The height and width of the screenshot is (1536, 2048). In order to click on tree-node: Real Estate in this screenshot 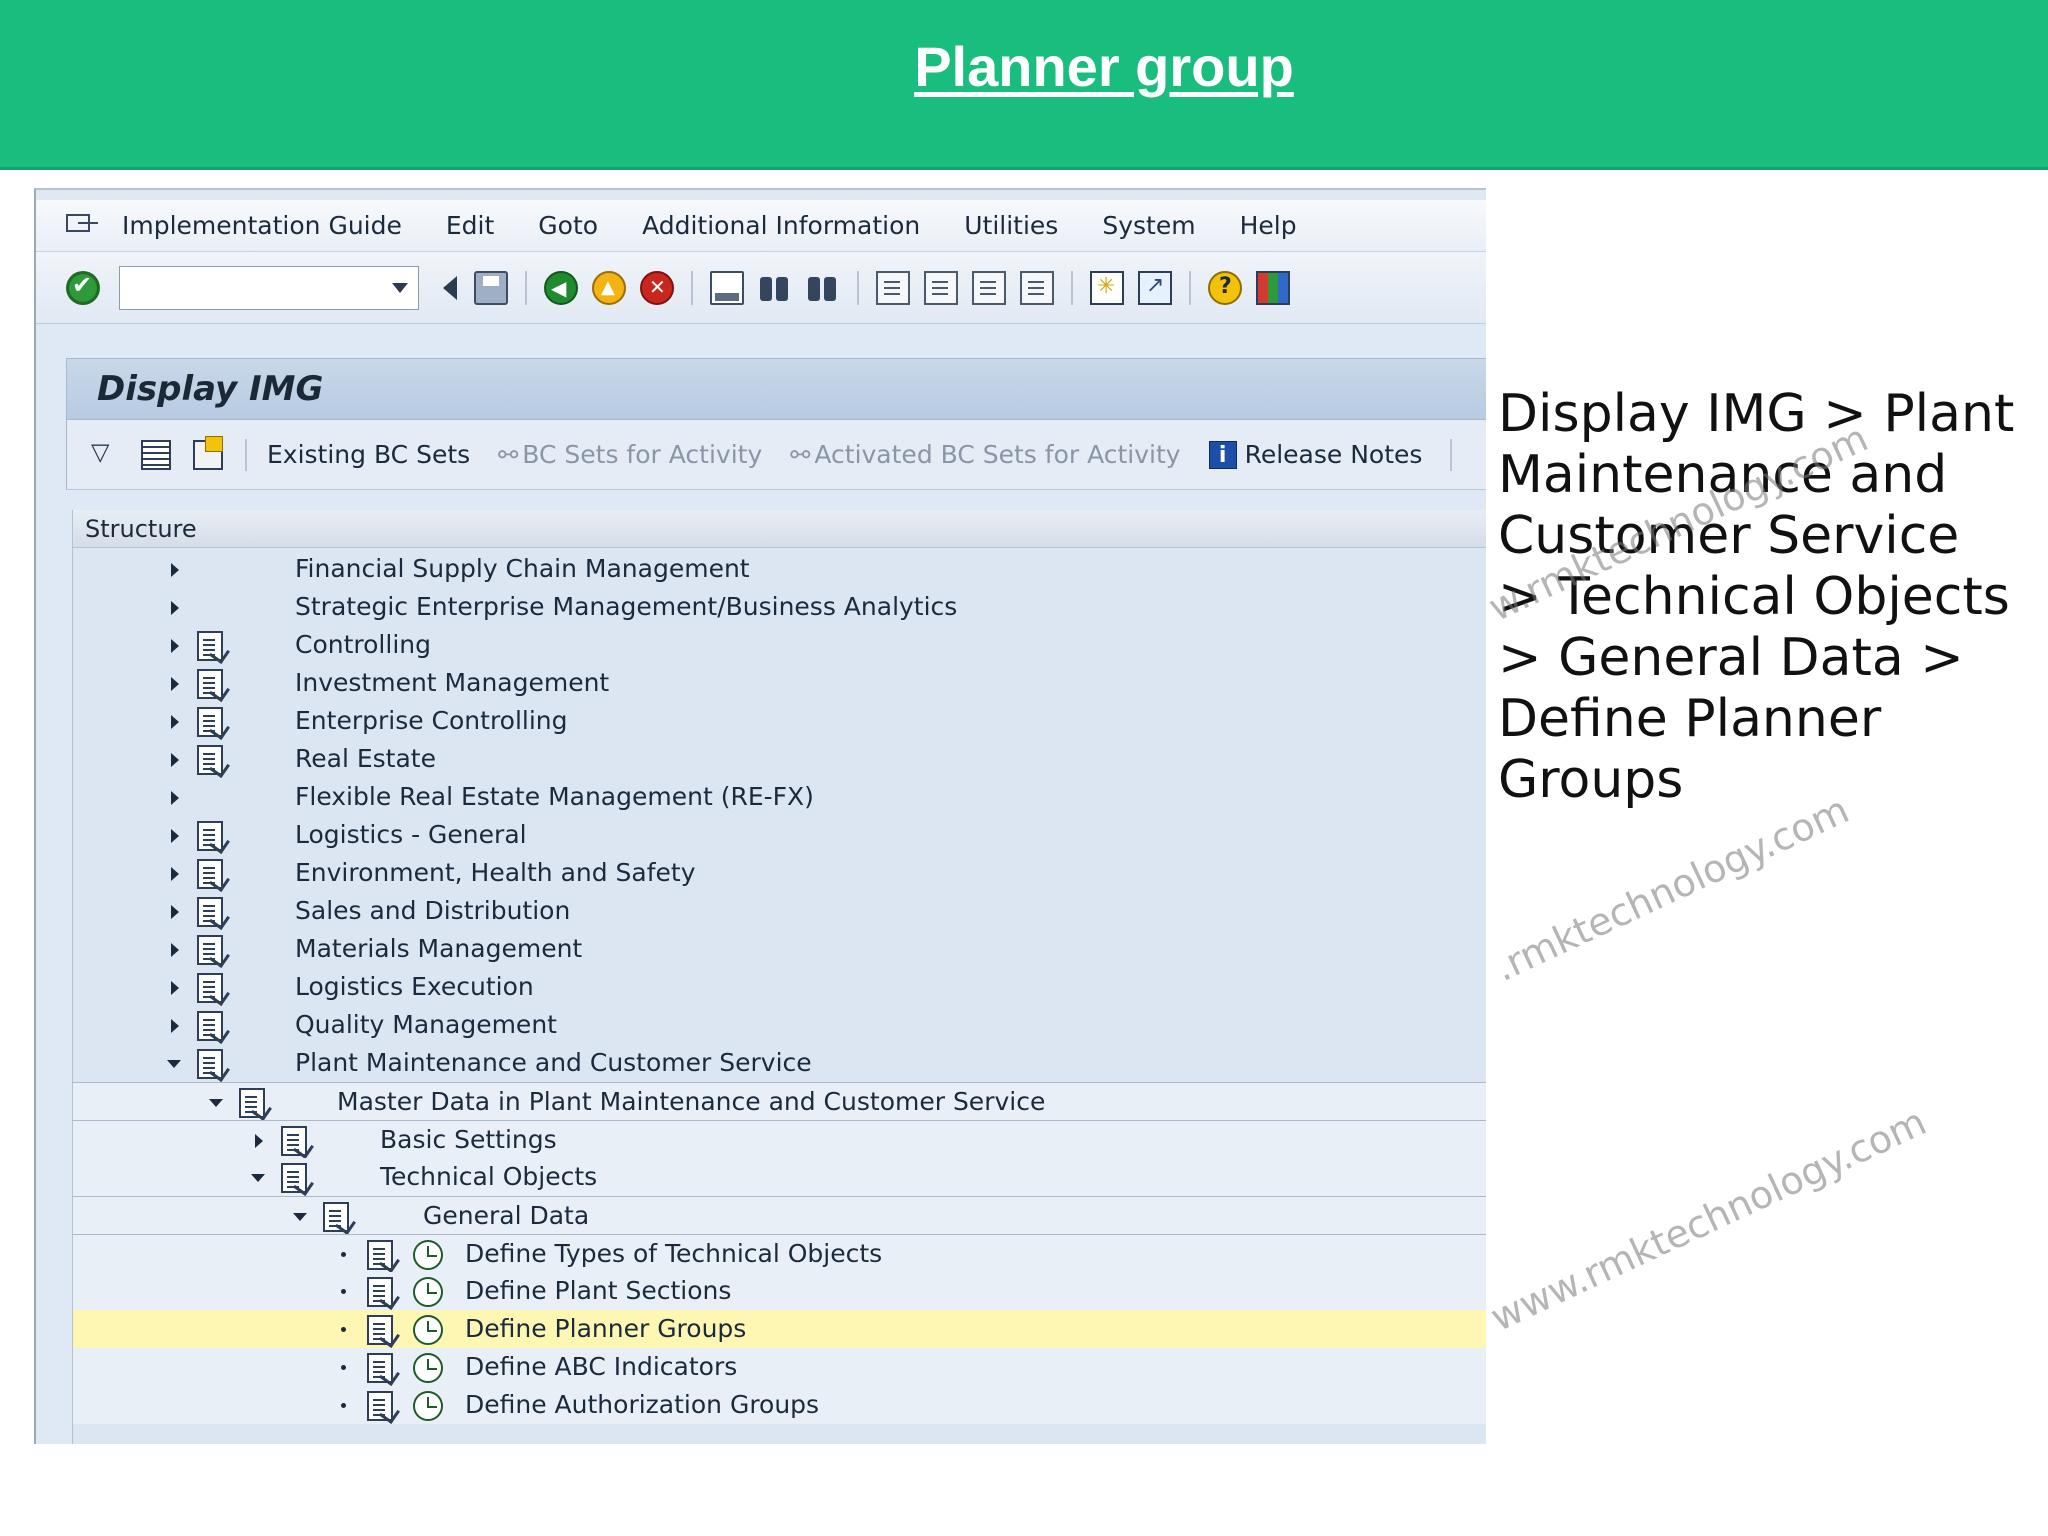, I will do `click(779, 759)`.